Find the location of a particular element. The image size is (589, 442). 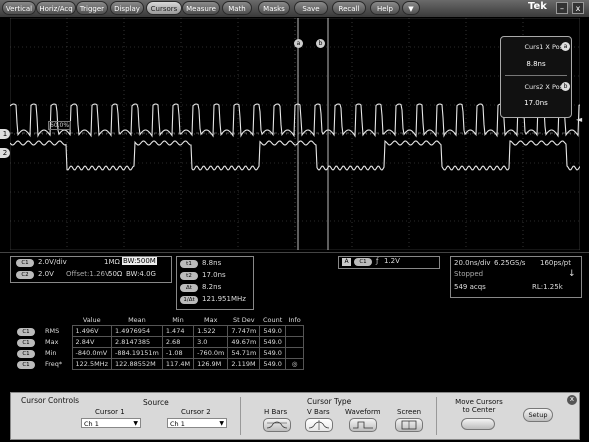

row-name: Max is located at coordinates (52, 342).